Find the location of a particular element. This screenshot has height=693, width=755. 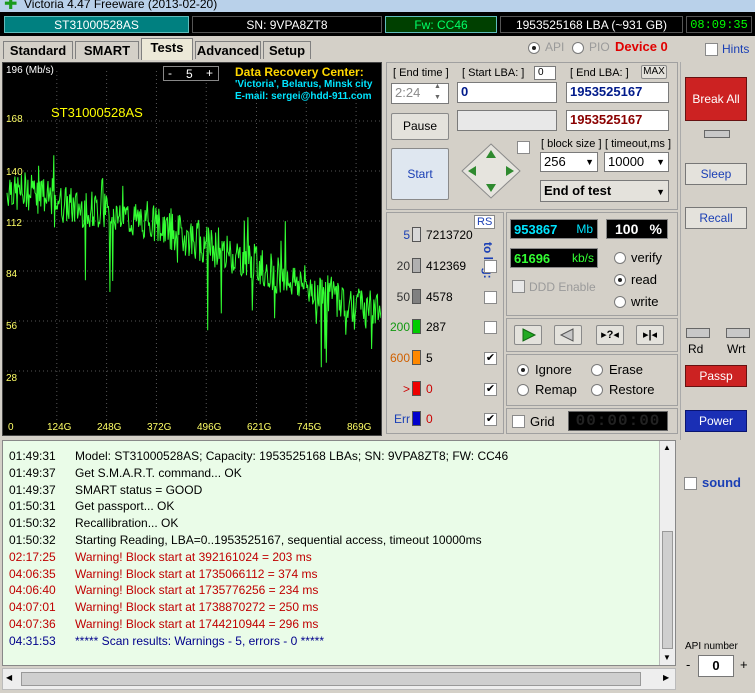

api-number-minus-button: - is located at coordinates (688, 664).